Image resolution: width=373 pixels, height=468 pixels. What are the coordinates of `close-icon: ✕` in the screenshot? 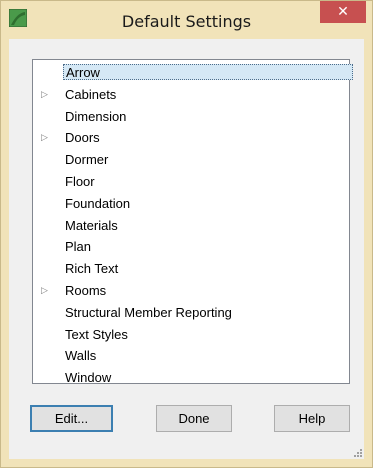 It's located at (343, 12).